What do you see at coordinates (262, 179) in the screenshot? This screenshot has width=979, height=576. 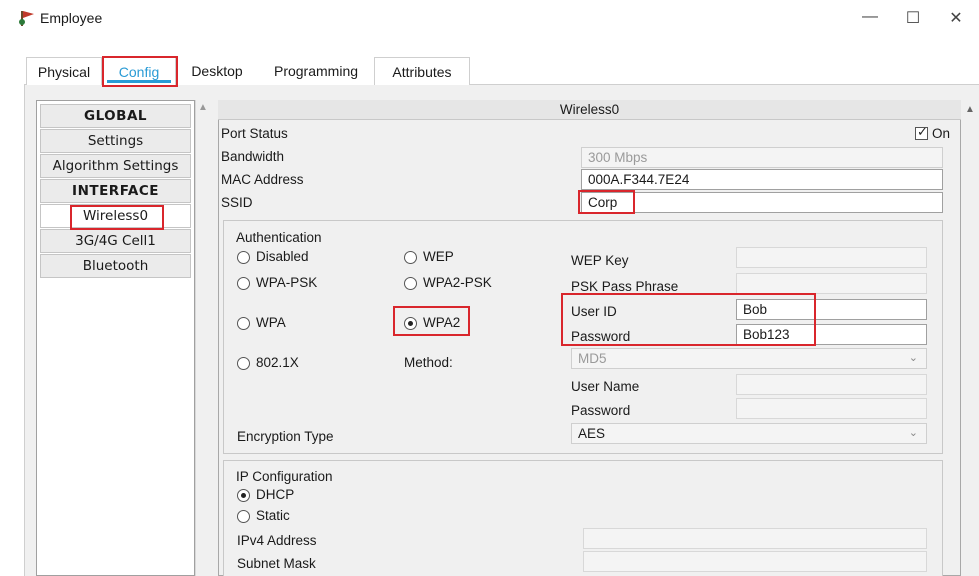 I see `mac-address-label: MAC Address` at bounding box center [262, 179].